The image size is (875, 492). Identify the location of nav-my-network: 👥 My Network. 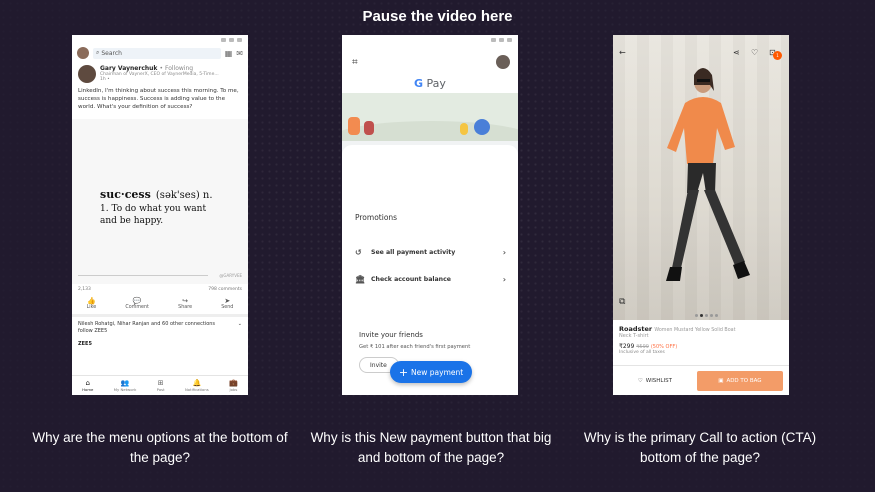
(125, 385).